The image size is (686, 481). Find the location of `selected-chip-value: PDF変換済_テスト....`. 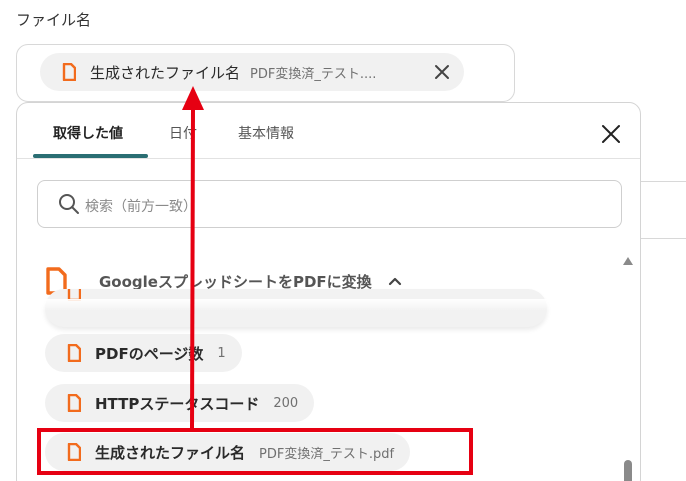

selected-chip-value: PDF変換済_テスト.... is located at coordinates (313, 74).